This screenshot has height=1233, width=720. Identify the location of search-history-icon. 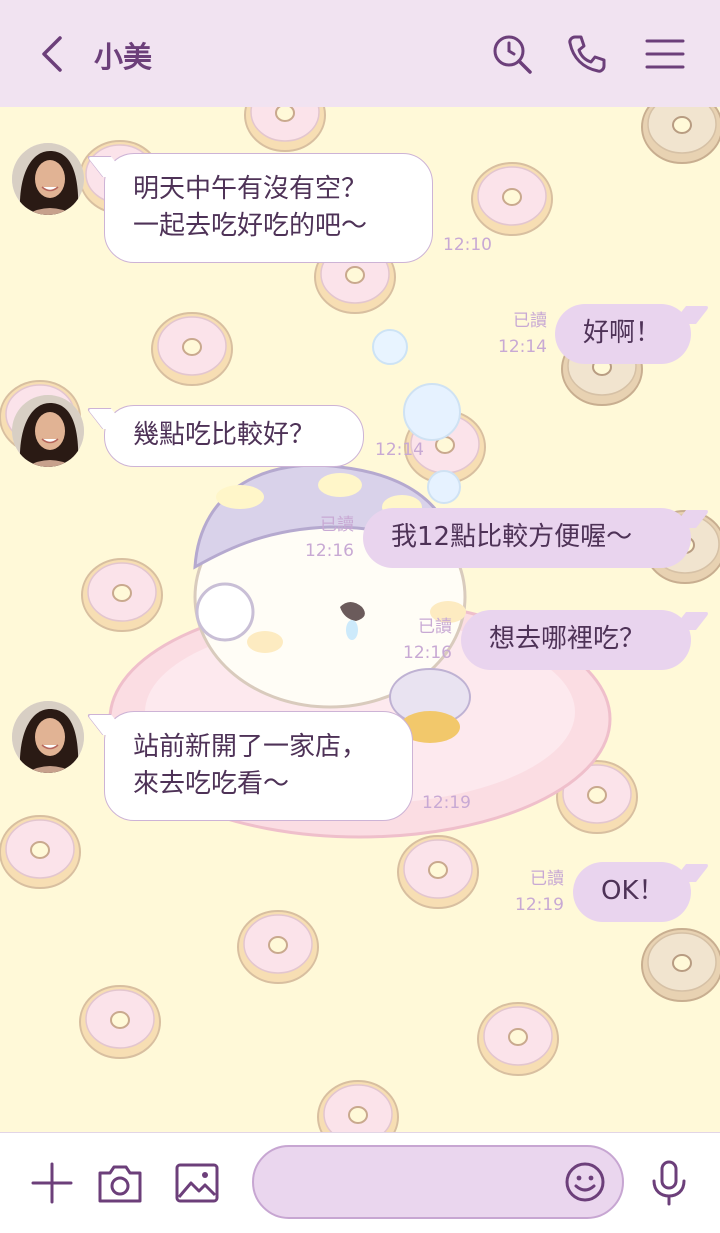
(512, 54).